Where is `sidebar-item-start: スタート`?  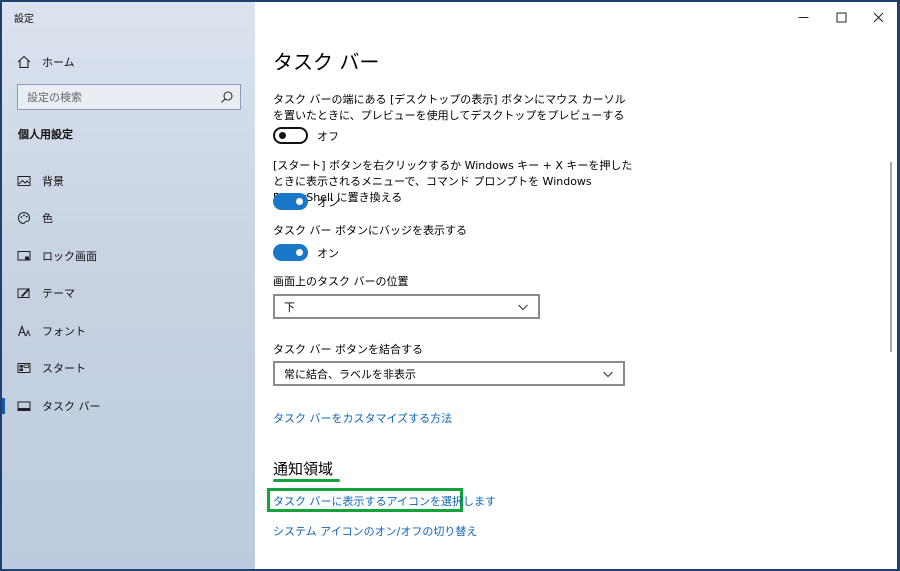 sidebar-item-start: スタート is located at coordinates (128, 368).